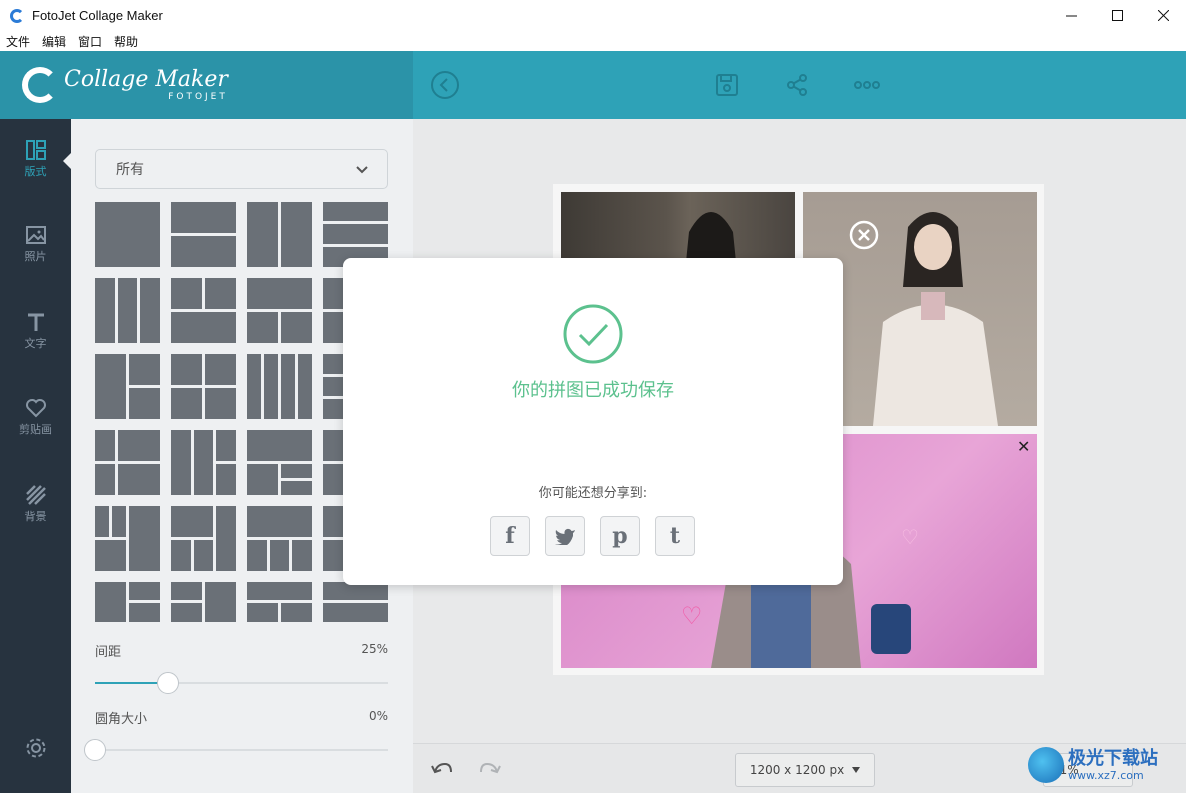 Image resolution: width=1186 pixels, height=793 pixels. Describe the element at coordinates (856, 770) in the screenshot. I see `caret-down-icon` at that location.